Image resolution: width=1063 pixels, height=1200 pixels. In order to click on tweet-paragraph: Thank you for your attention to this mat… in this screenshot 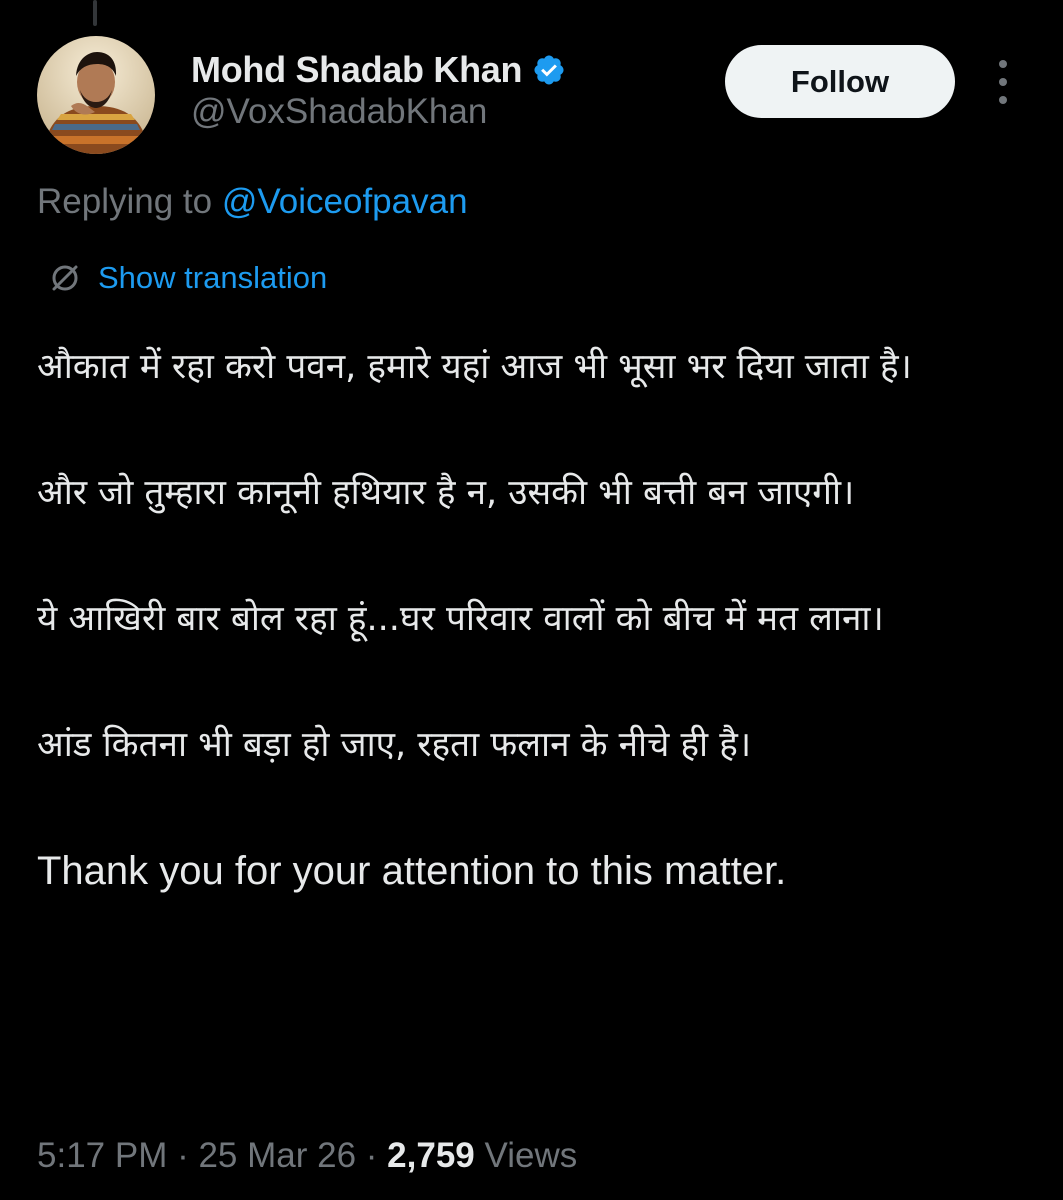, I will do `click(412, 871)`.